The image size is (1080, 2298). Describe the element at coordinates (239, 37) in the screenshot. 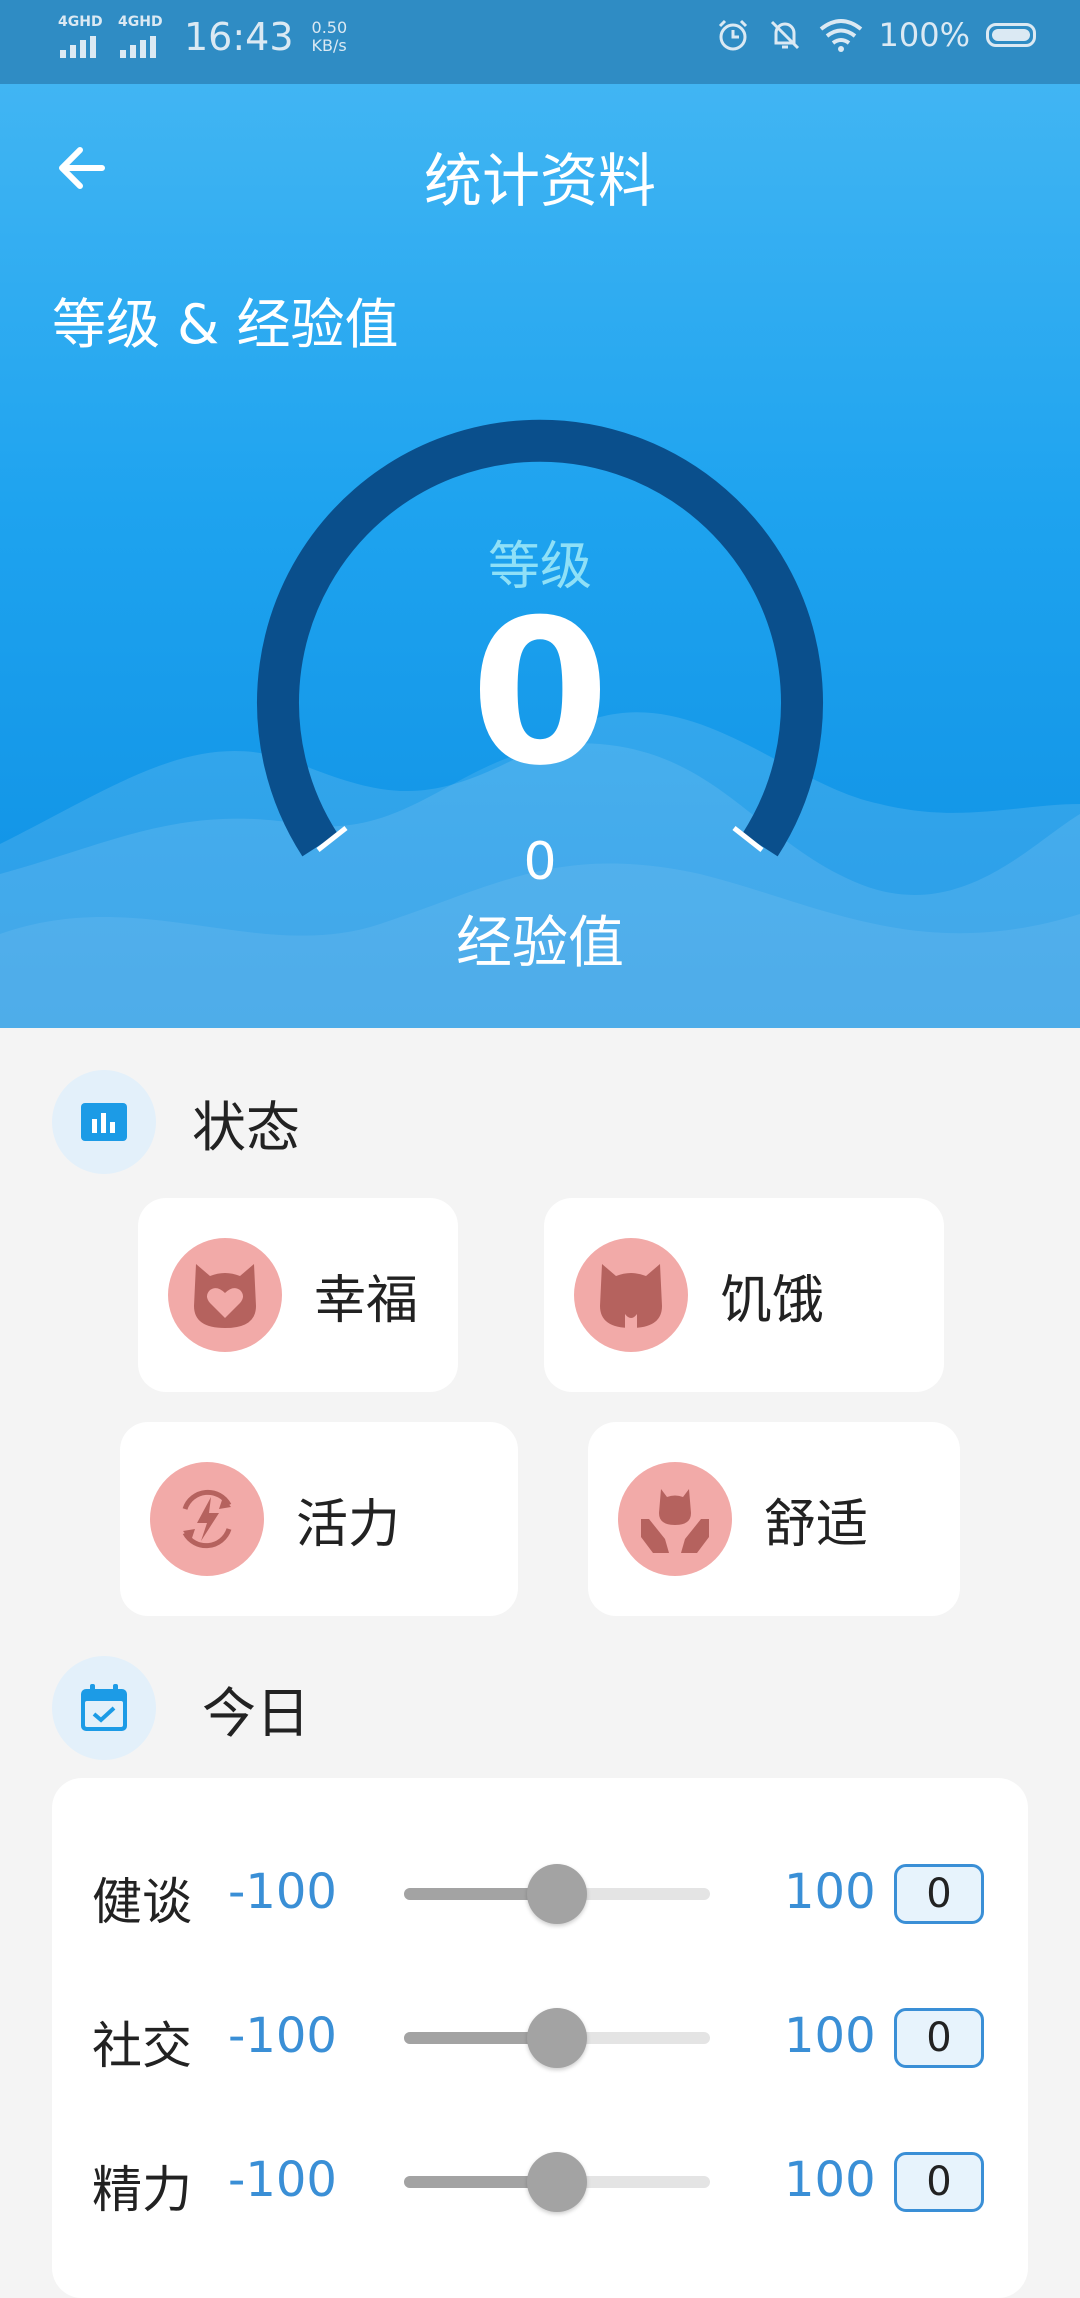

I see `clock: 16:43` at that location.